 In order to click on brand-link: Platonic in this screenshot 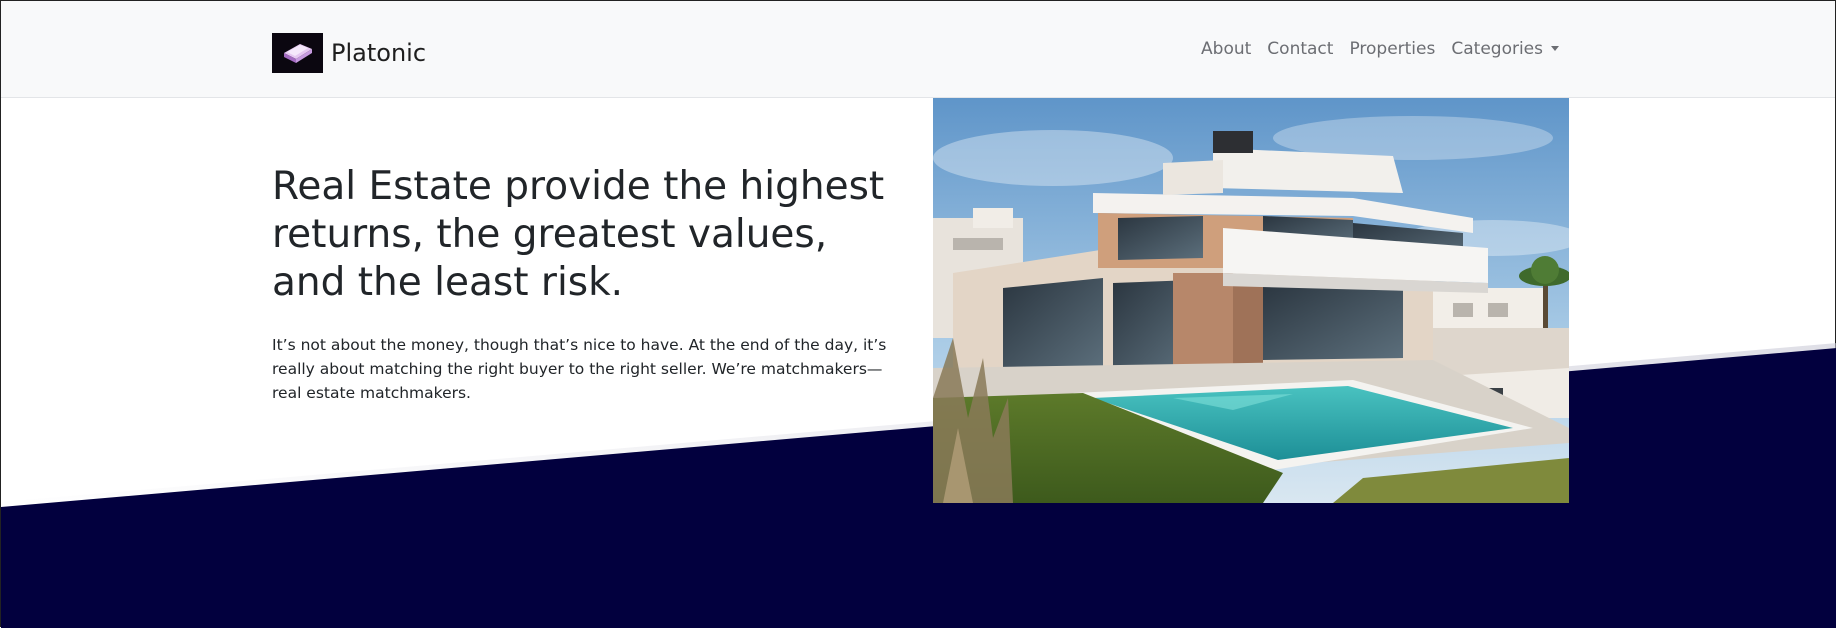, I will do `click(349, 53)`.